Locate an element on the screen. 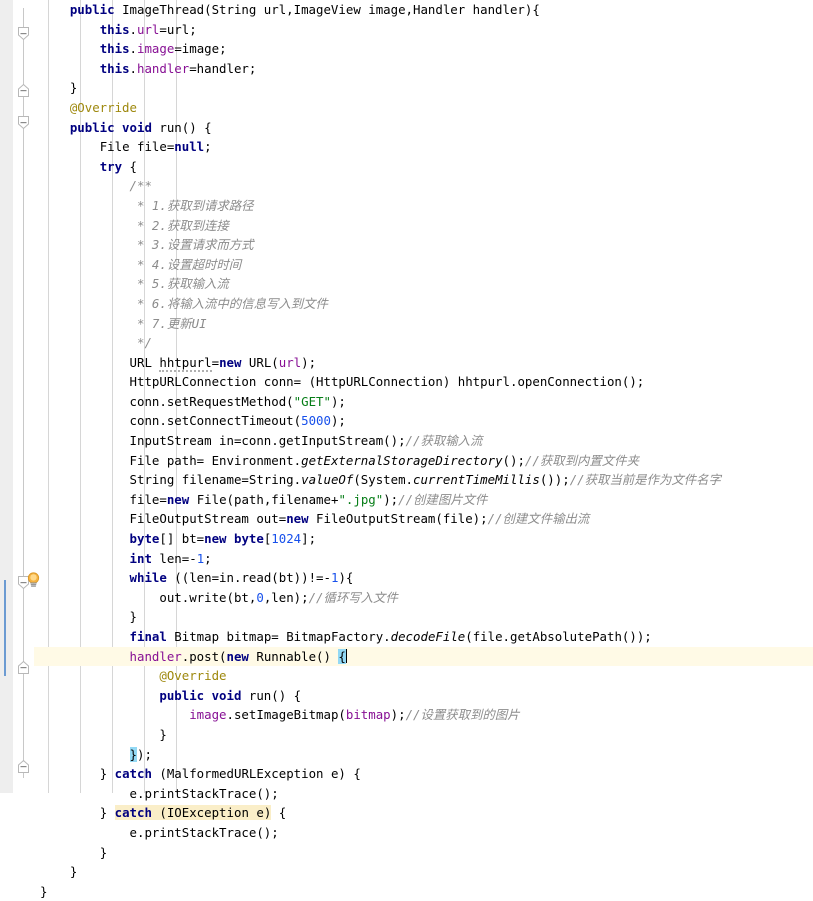  code-token: (); is located at coordinates (513, 460).